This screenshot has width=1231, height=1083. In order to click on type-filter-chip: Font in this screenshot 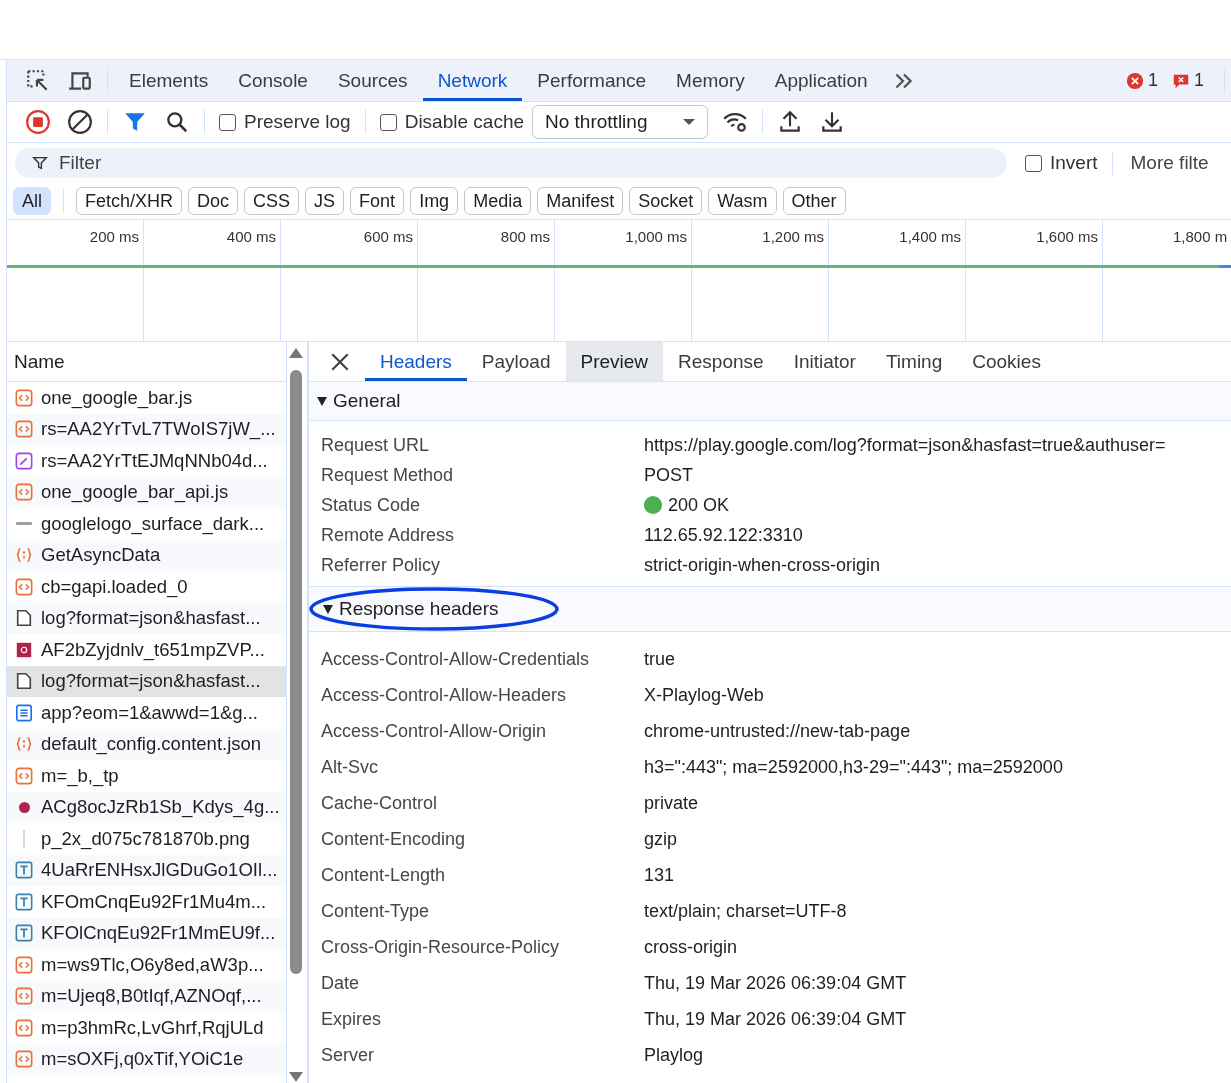, I will do `click(377, 201)`.